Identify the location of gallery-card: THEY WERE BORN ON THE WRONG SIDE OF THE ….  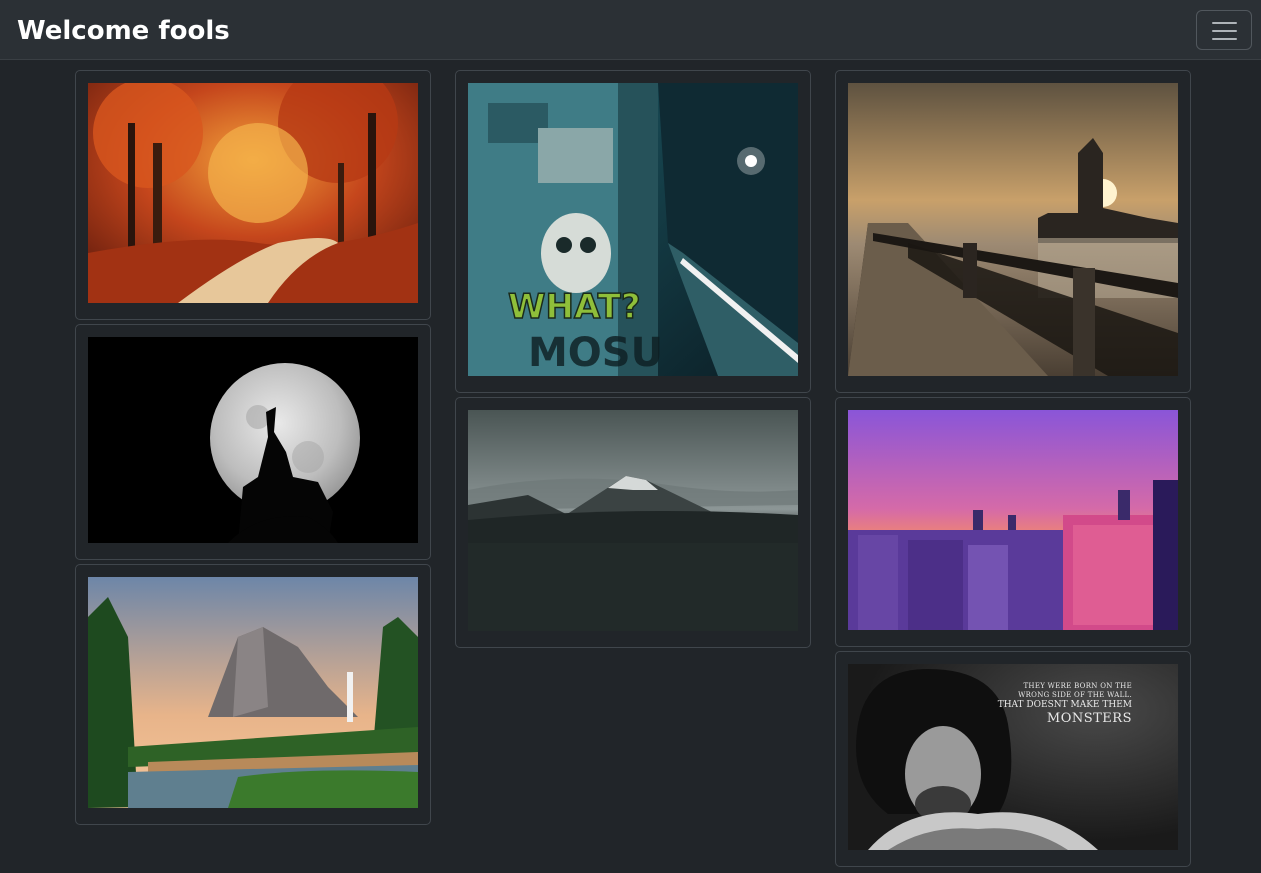
(1013, 759).